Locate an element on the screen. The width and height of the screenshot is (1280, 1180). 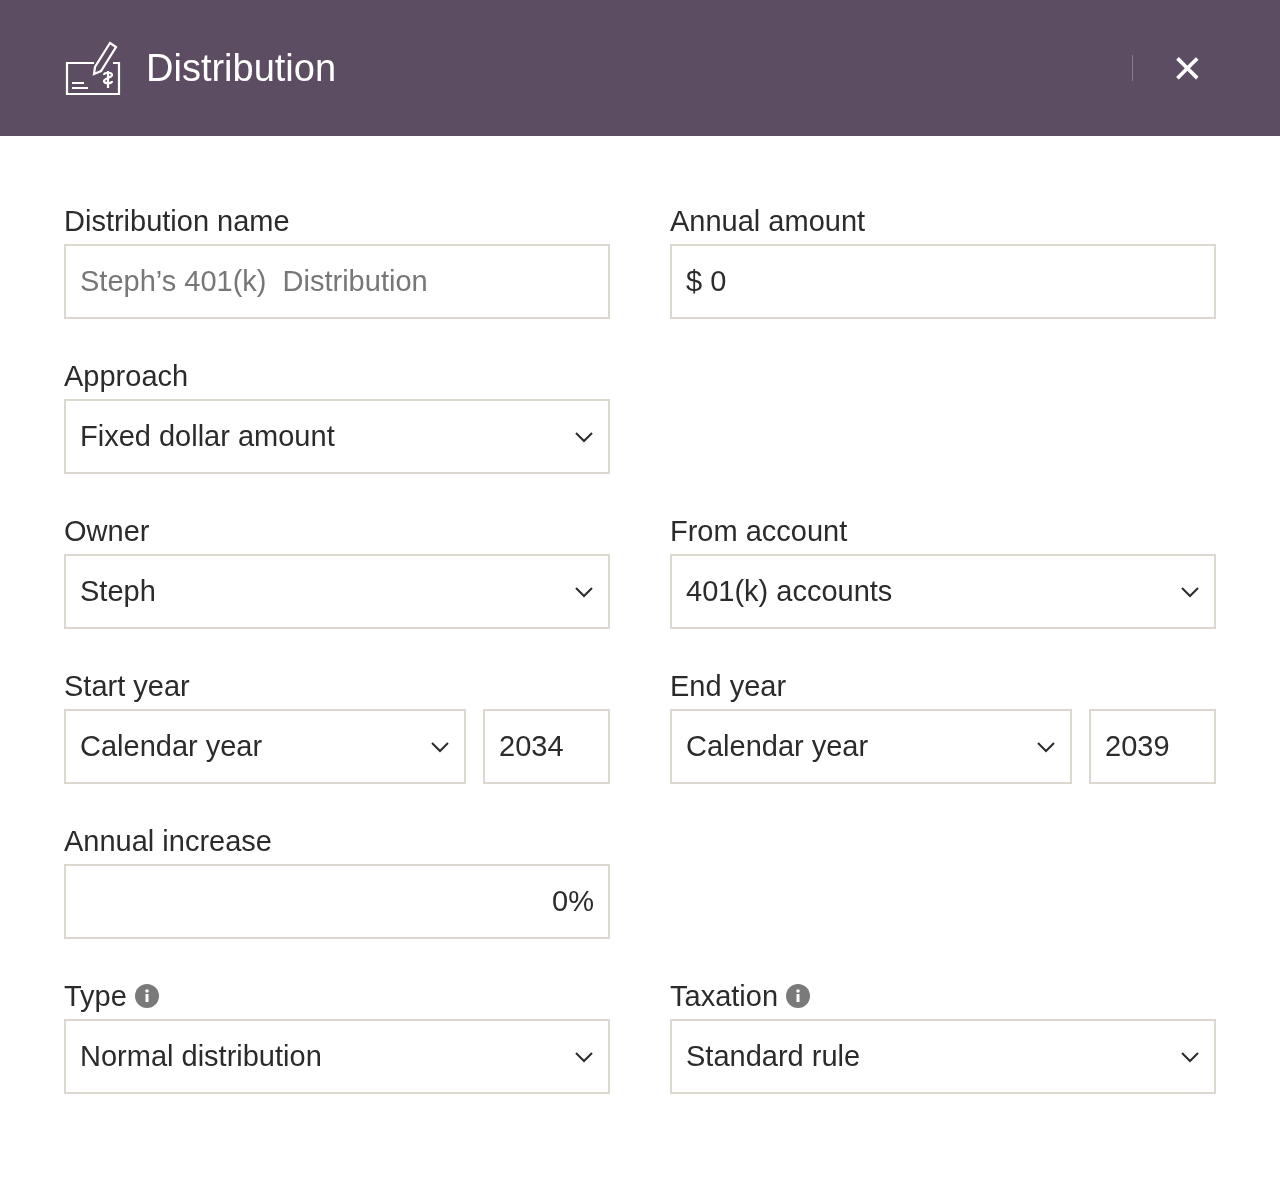
field-label: From account is located at coordinates (759, 531).